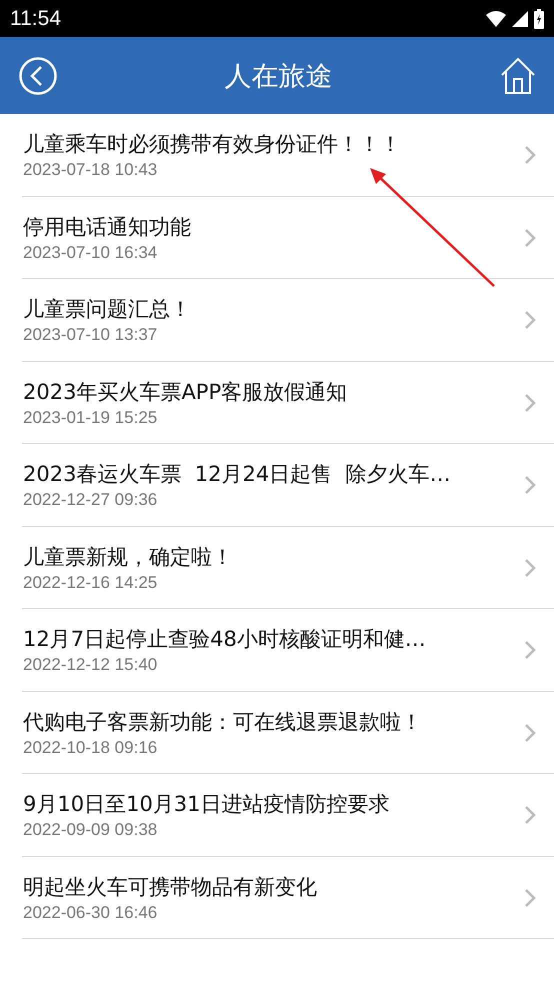 The width and height of the screenshot is (554, 984). What do you see at coordinates (128, 557) in the screenshot?
I see `news-title: 儿童票新规，确定啦！` at bounding box center [128, 557].